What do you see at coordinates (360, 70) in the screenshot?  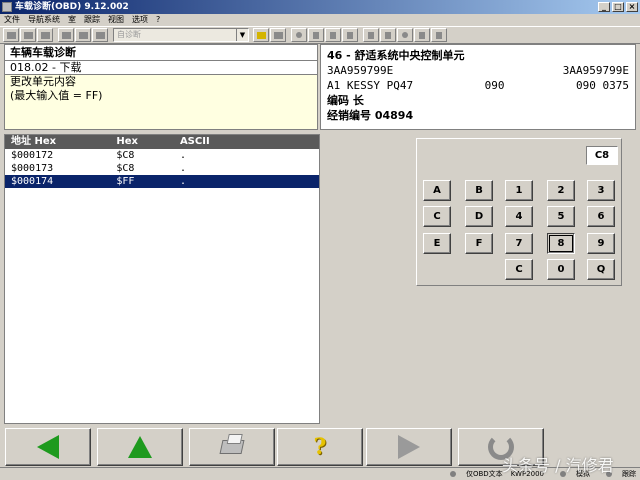 I see `part-number: 3AA959799E` at bounding box center [360, 70].